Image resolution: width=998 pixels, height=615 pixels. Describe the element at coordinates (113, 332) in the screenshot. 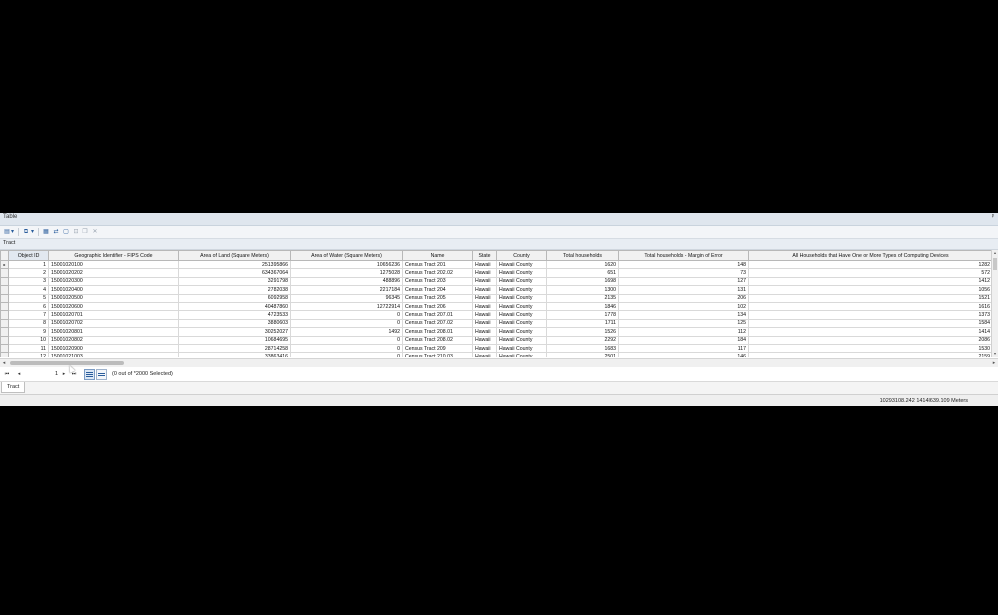

I see `table-cell: 15001020801` at that location.